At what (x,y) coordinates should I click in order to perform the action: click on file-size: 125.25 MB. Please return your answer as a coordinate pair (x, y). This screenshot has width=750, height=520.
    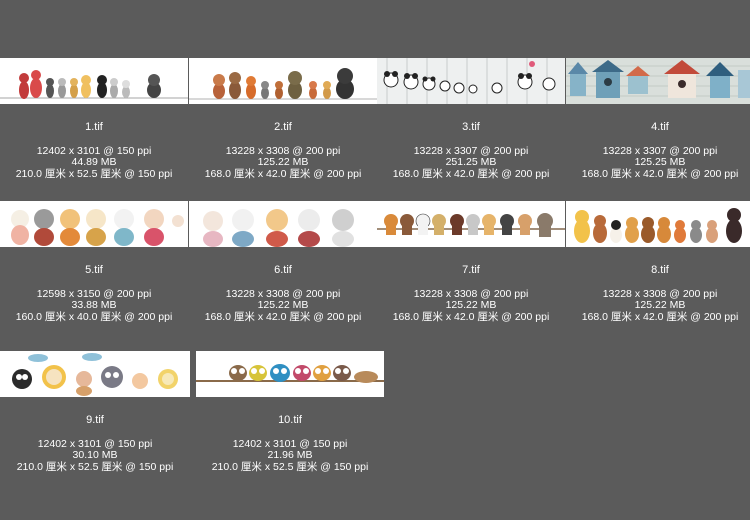
    Looking at the image, I should click on (660, 162).